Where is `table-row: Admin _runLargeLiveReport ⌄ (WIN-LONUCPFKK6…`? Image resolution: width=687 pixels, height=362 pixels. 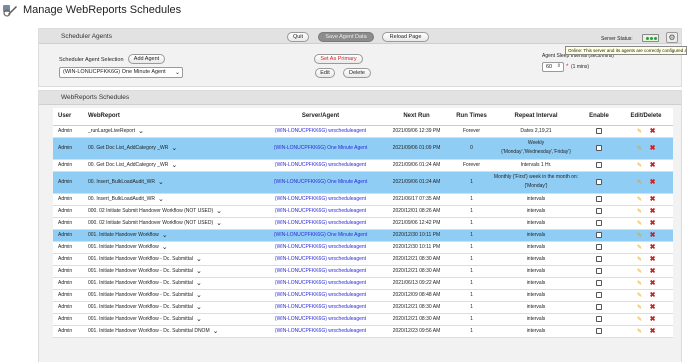 table-row: Admin _runLargeLiveReport ⌄ (WIN-LONUCPFKK6… is located at coordinates (363, 131).